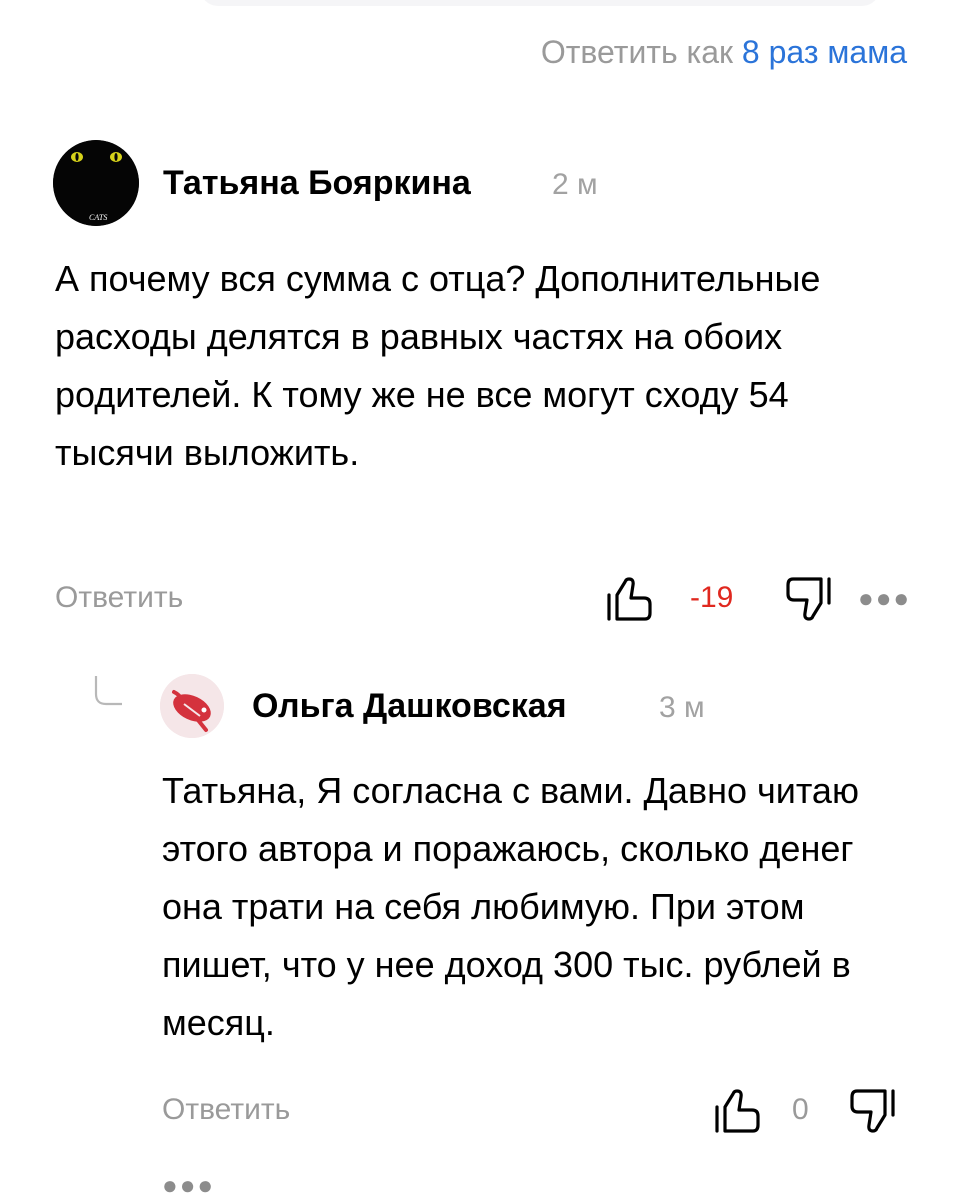 Image resolution: width=961 pixels, height=1201 pixels. What do you see at coordinates (98, 217) in the screenshot?
I see `avatar-caption: CATS` at bounding box center [98, 217].